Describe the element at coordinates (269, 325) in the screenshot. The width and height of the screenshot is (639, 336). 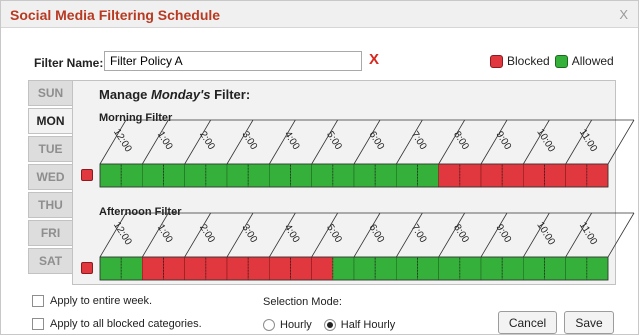
I see `hourly-radio` at that location.